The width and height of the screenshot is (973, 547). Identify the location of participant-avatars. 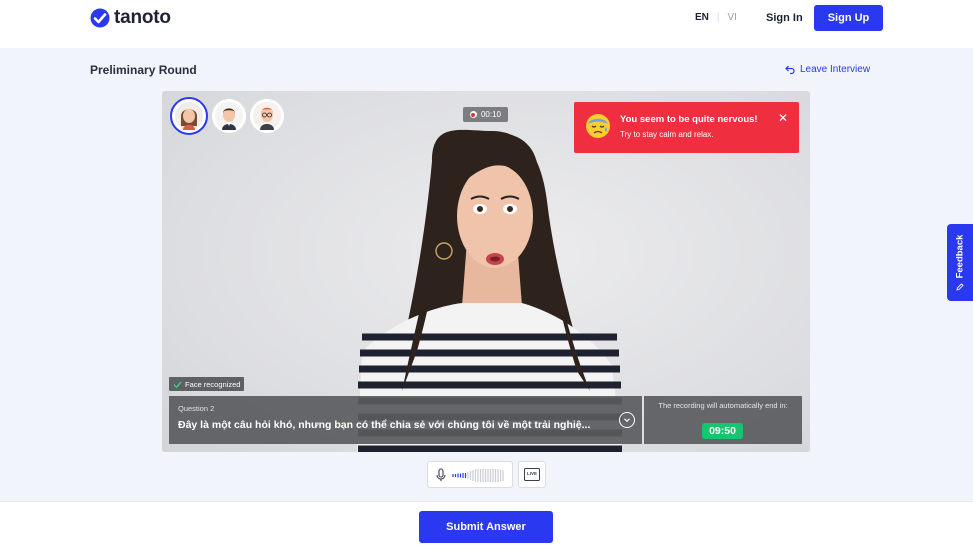
(227, 116).